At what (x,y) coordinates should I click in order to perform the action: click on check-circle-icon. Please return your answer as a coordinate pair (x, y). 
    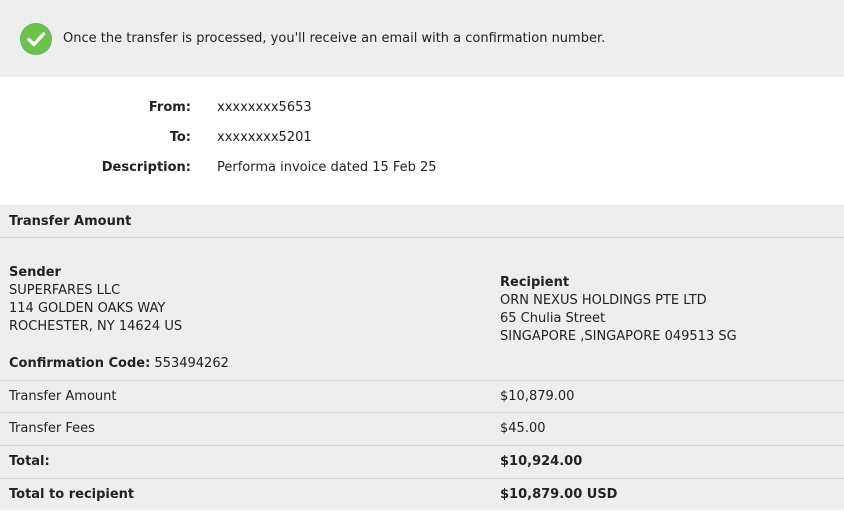
    Looking at the image, I should click on (36, 39).